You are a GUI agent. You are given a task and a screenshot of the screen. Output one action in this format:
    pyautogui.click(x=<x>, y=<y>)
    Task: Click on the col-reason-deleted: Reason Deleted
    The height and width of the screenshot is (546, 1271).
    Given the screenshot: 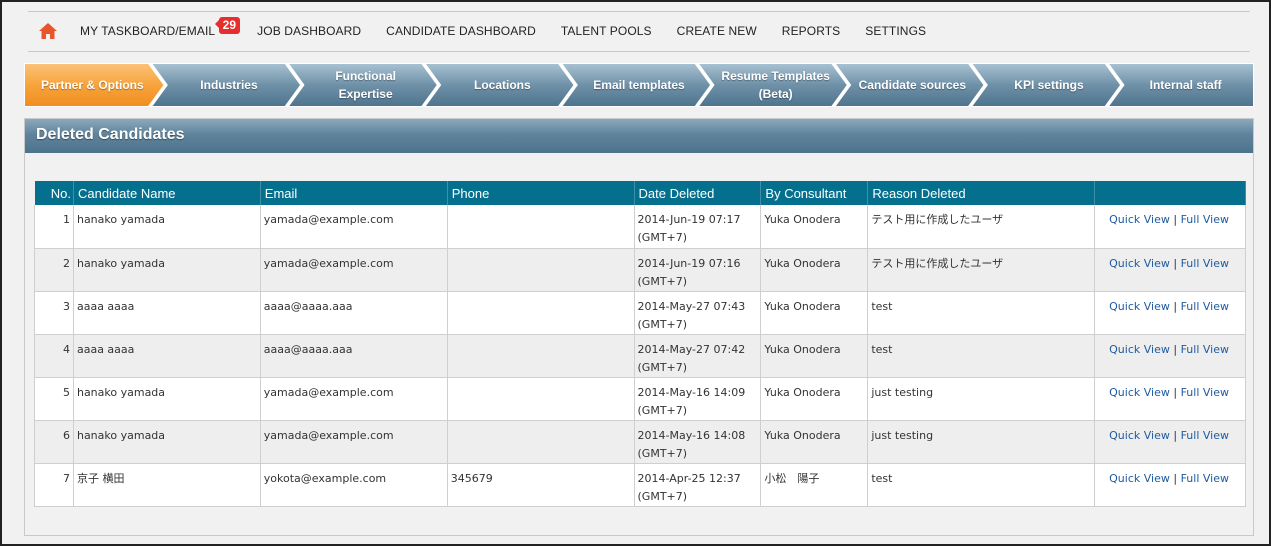 What is the action you would take?
    pyautogui.click(x=981, y=193)
    